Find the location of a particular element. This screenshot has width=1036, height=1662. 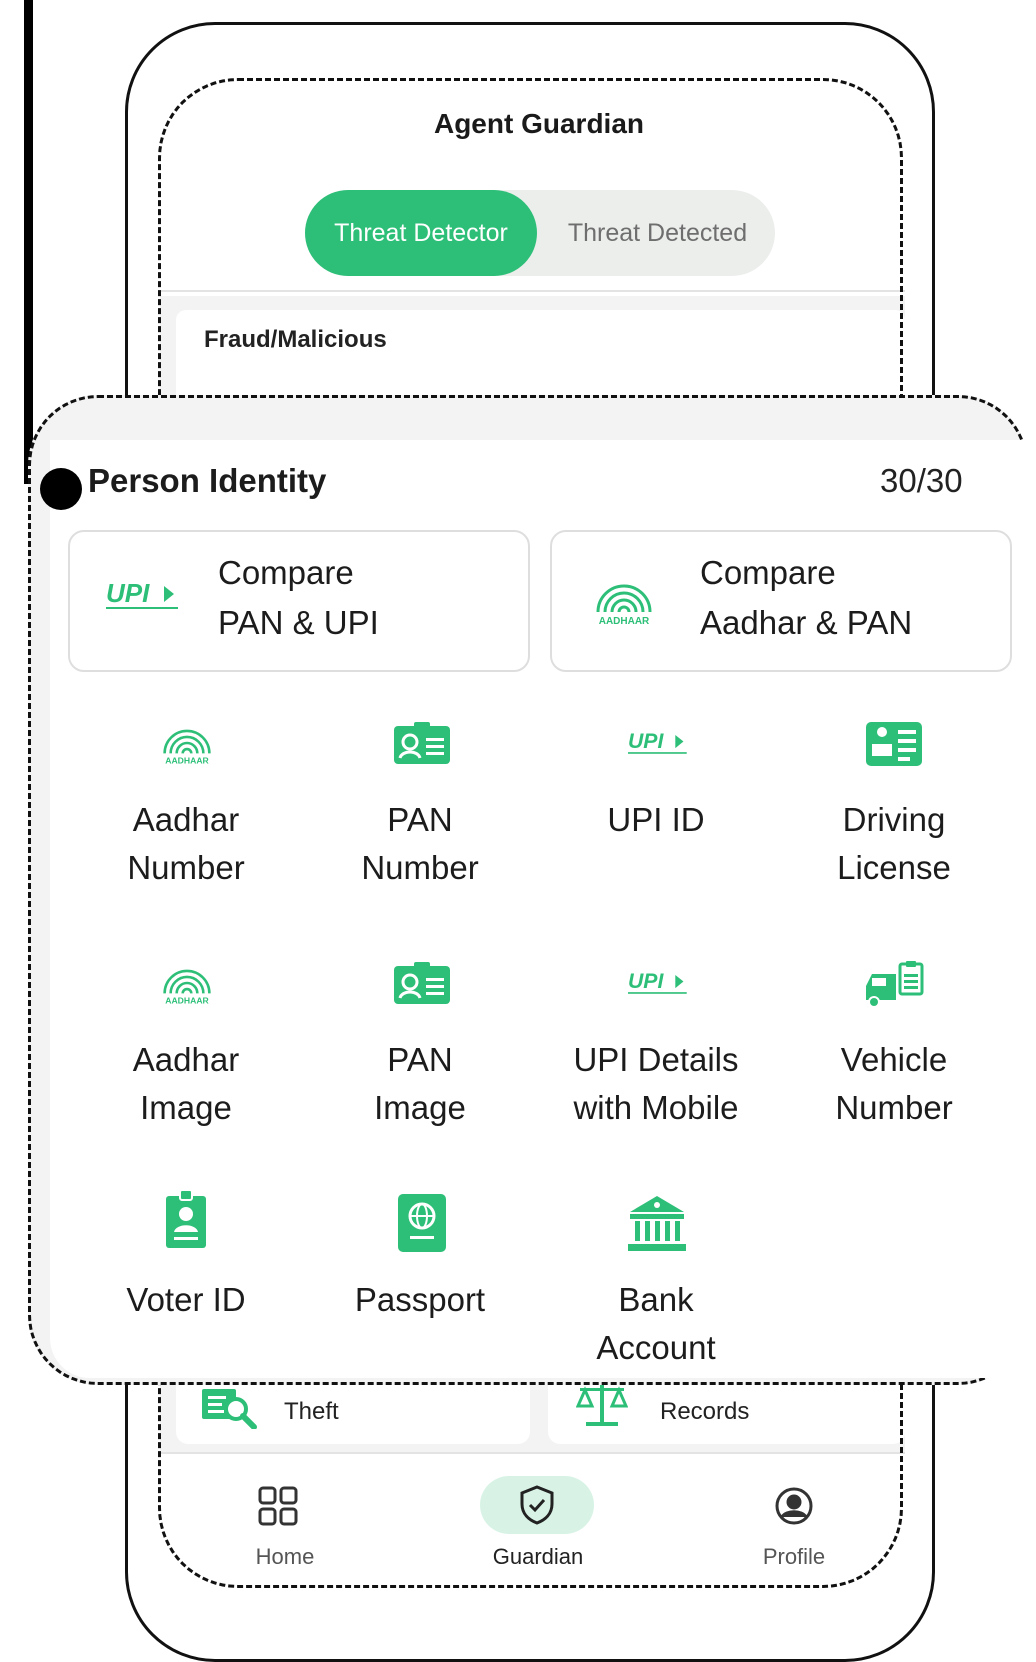

pointer-line is located at coordinates (28, 242).